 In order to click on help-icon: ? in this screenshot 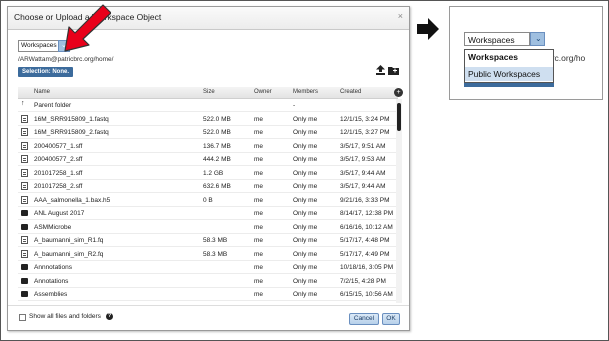, I will do `click(109, 316)`.